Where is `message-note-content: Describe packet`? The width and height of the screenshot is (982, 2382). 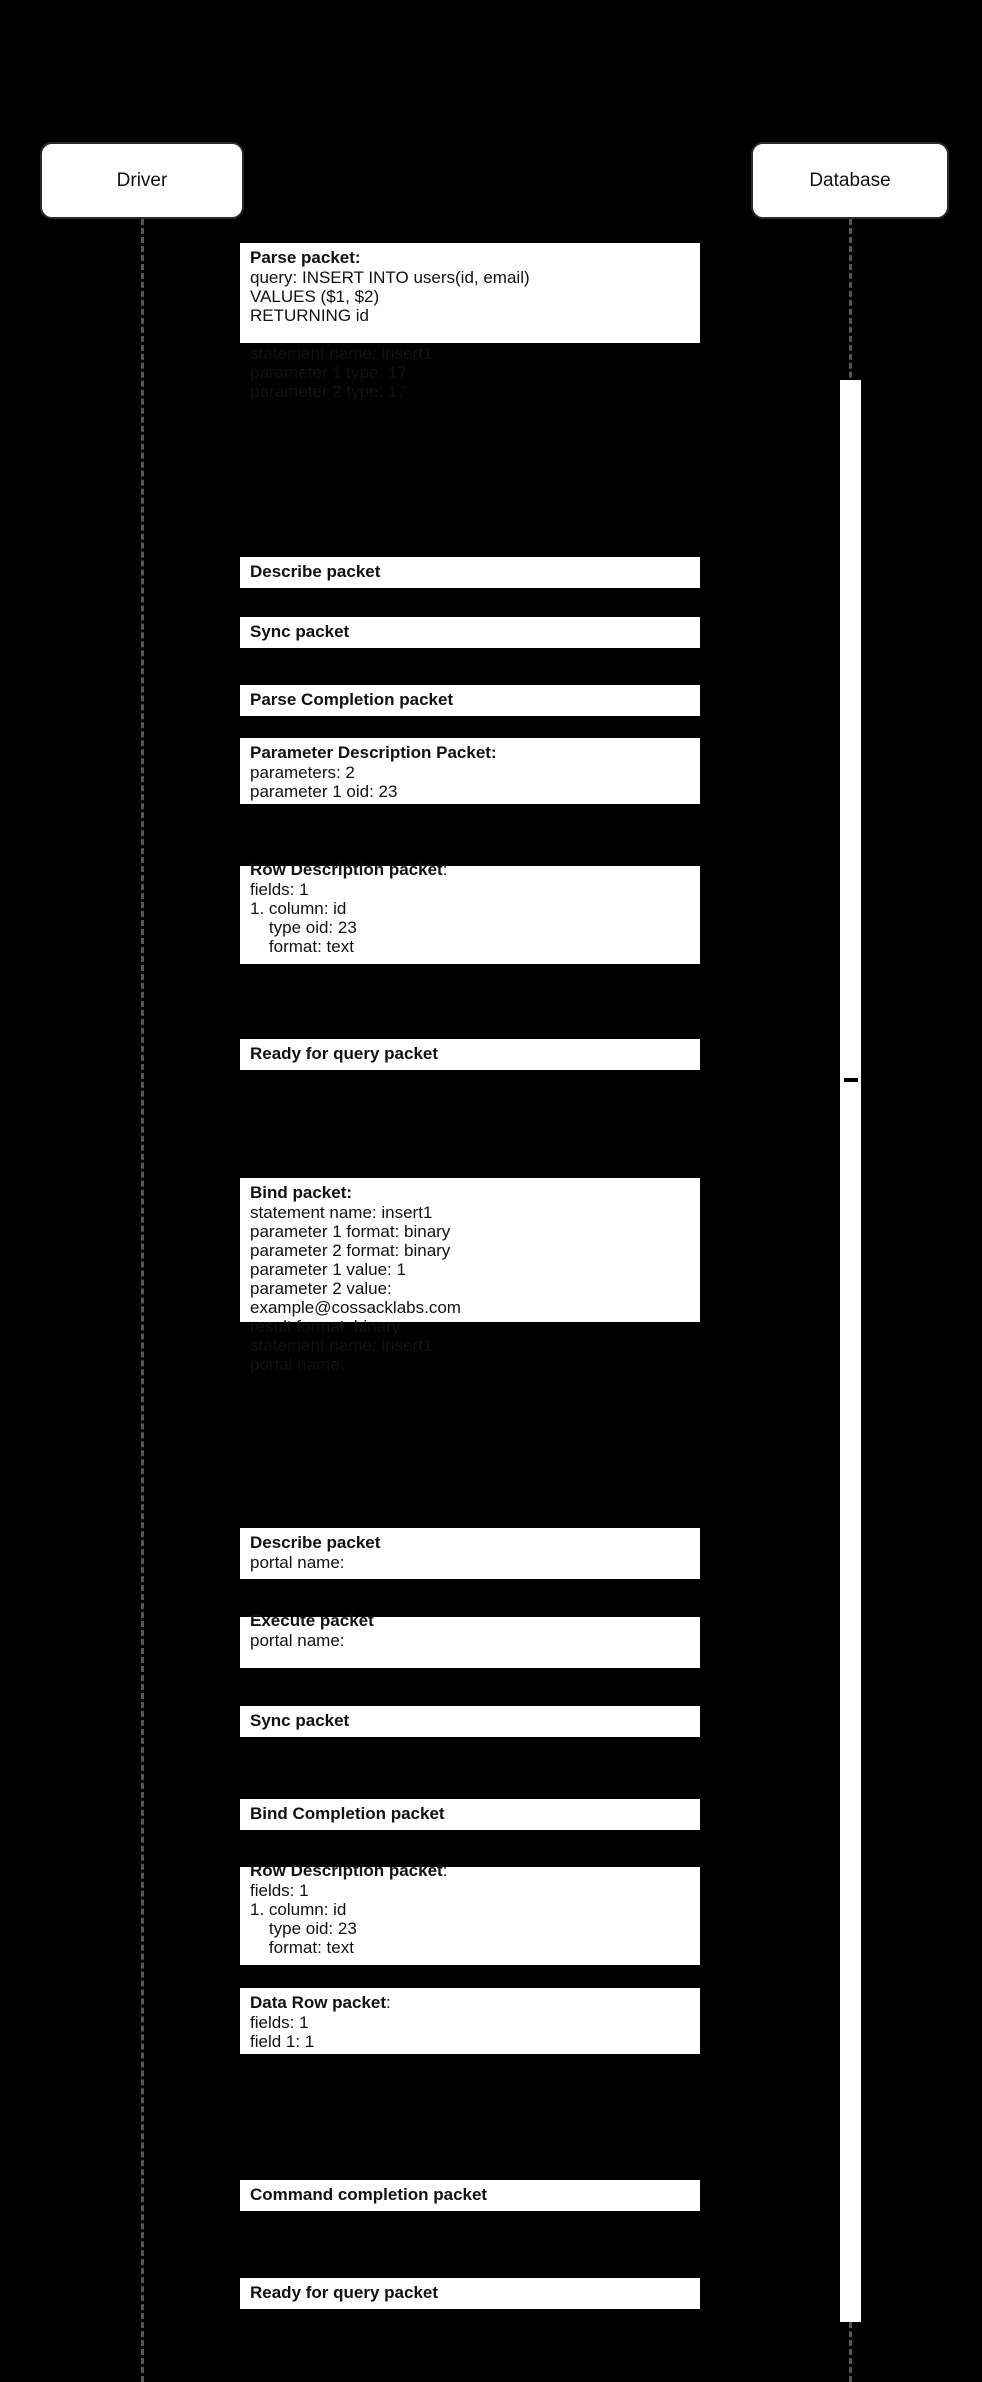 message-note-content: Describe packet is located at coordinates (470, 571).